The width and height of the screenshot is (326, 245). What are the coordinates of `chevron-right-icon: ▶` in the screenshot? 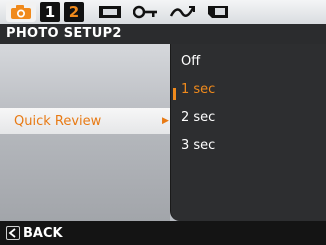 It's located at (165, 121).